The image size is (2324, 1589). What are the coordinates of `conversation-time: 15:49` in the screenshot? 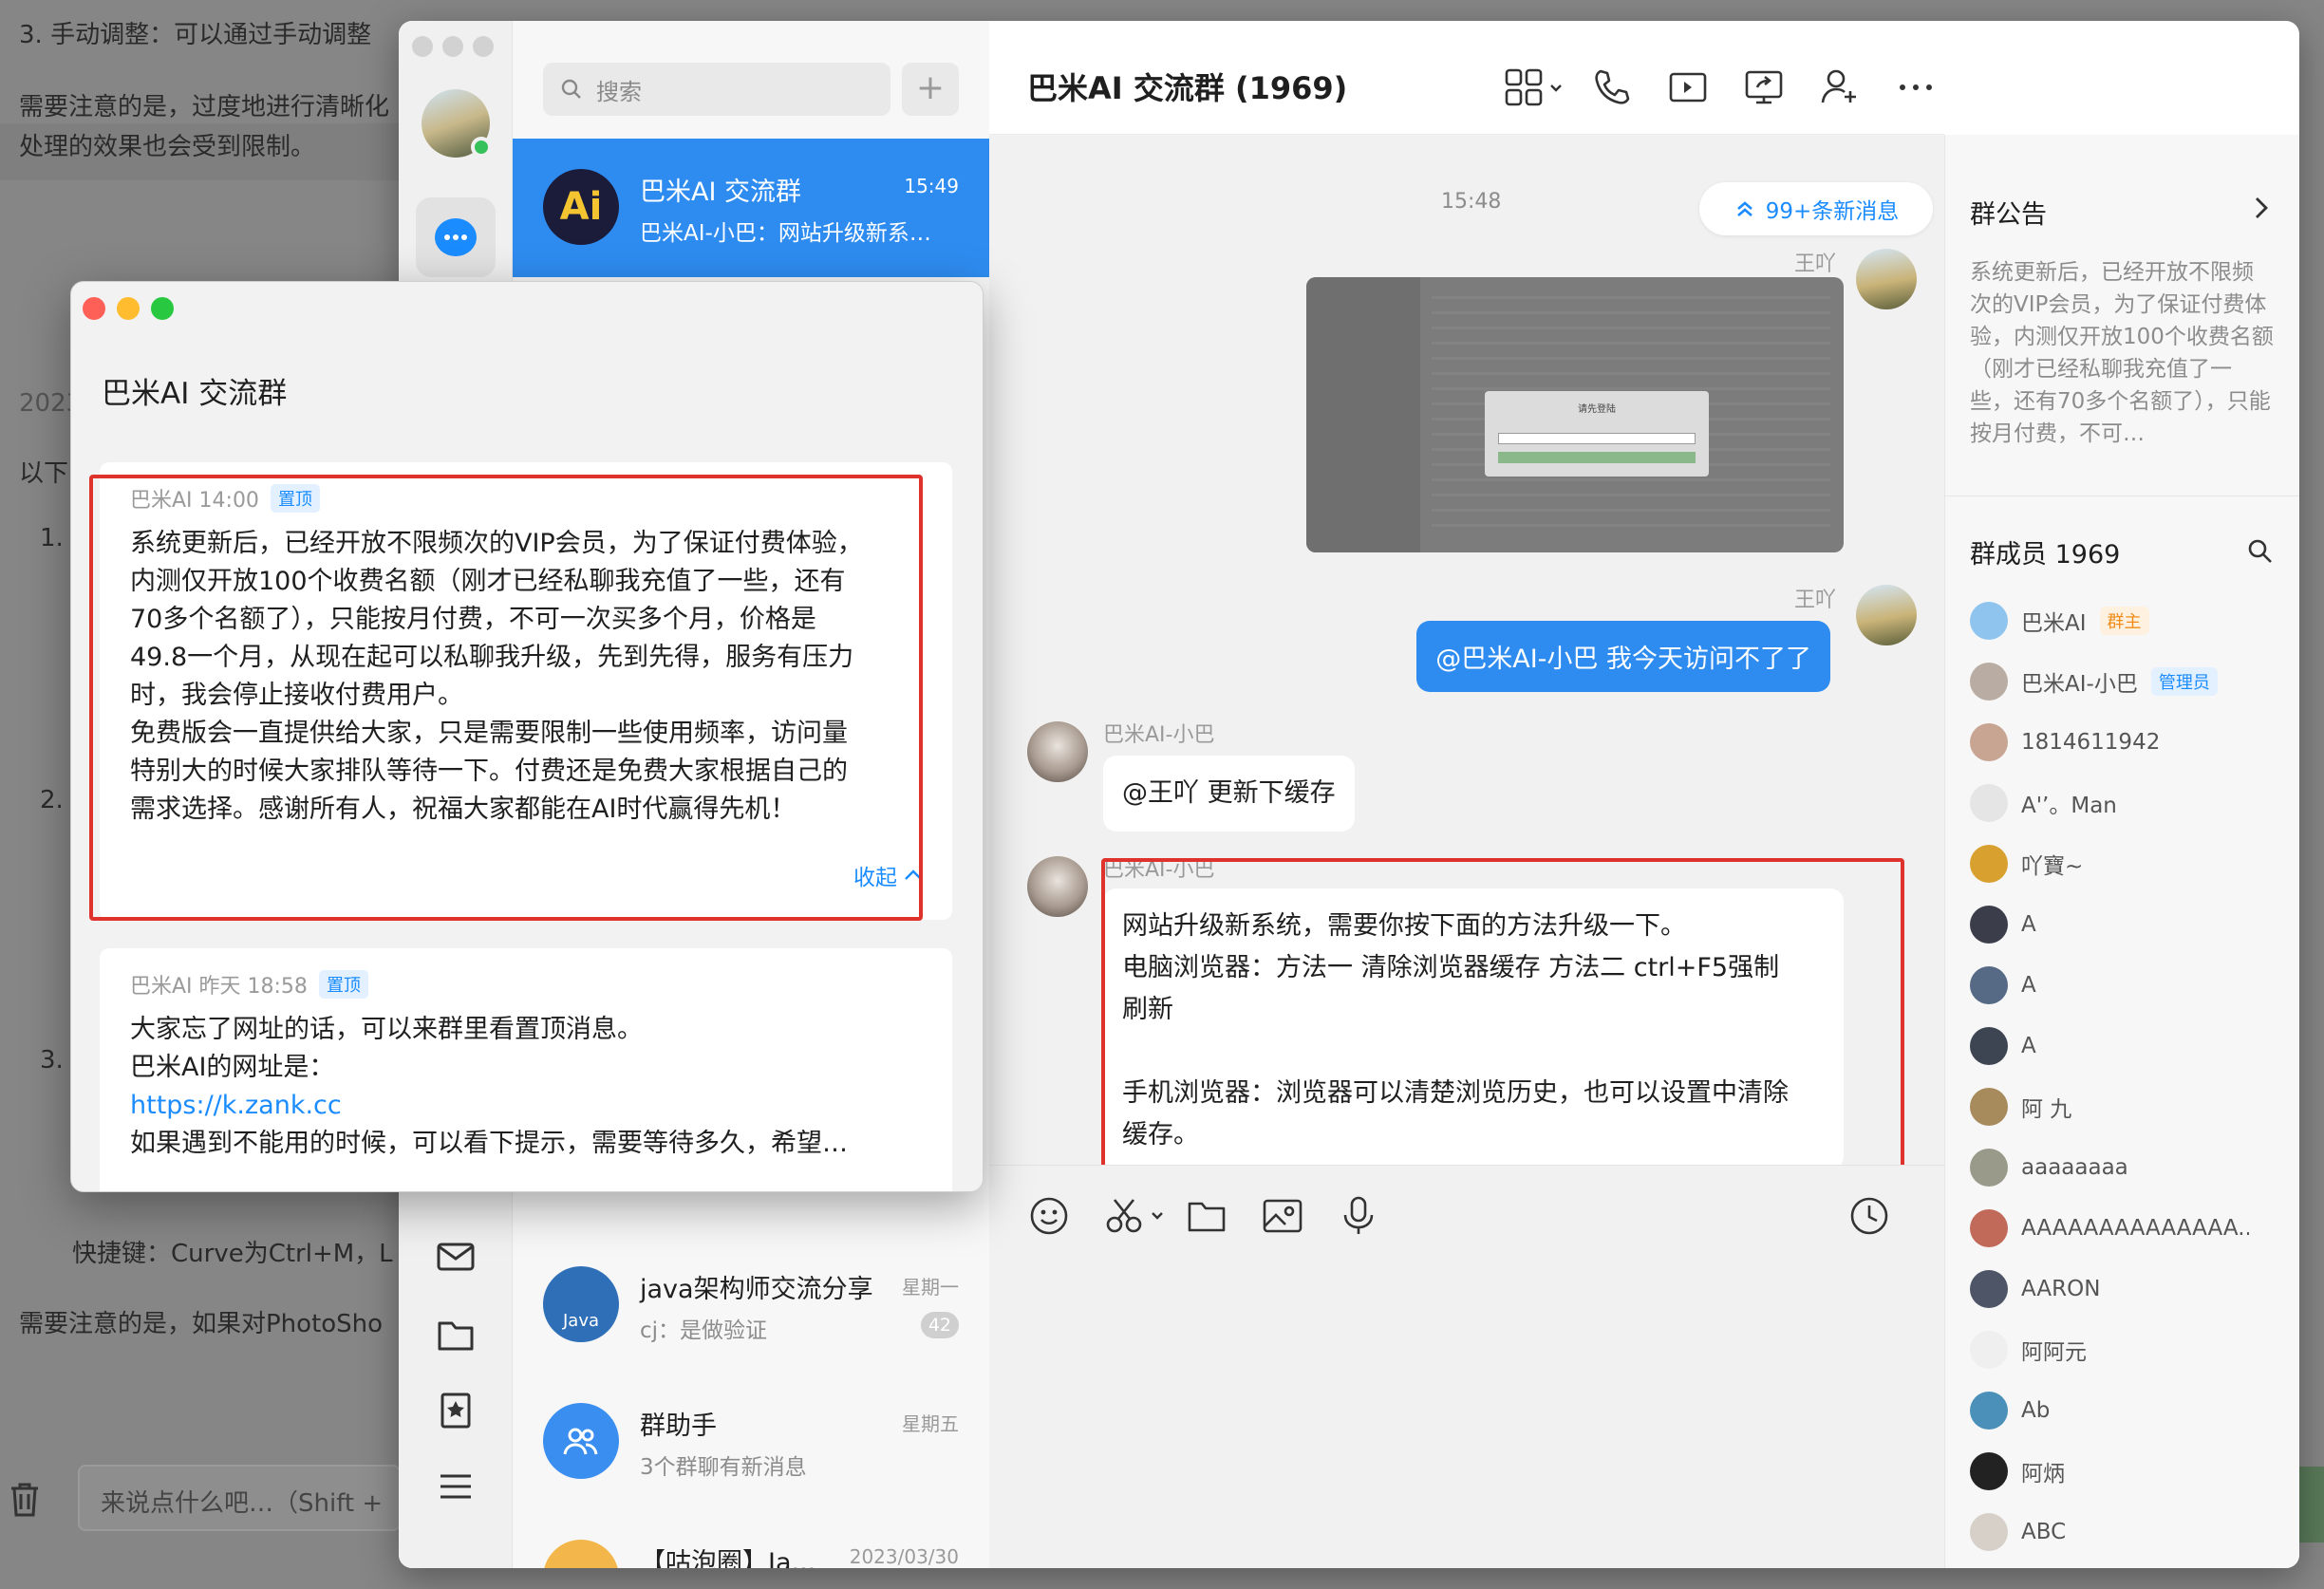 It's located at (931, 186).